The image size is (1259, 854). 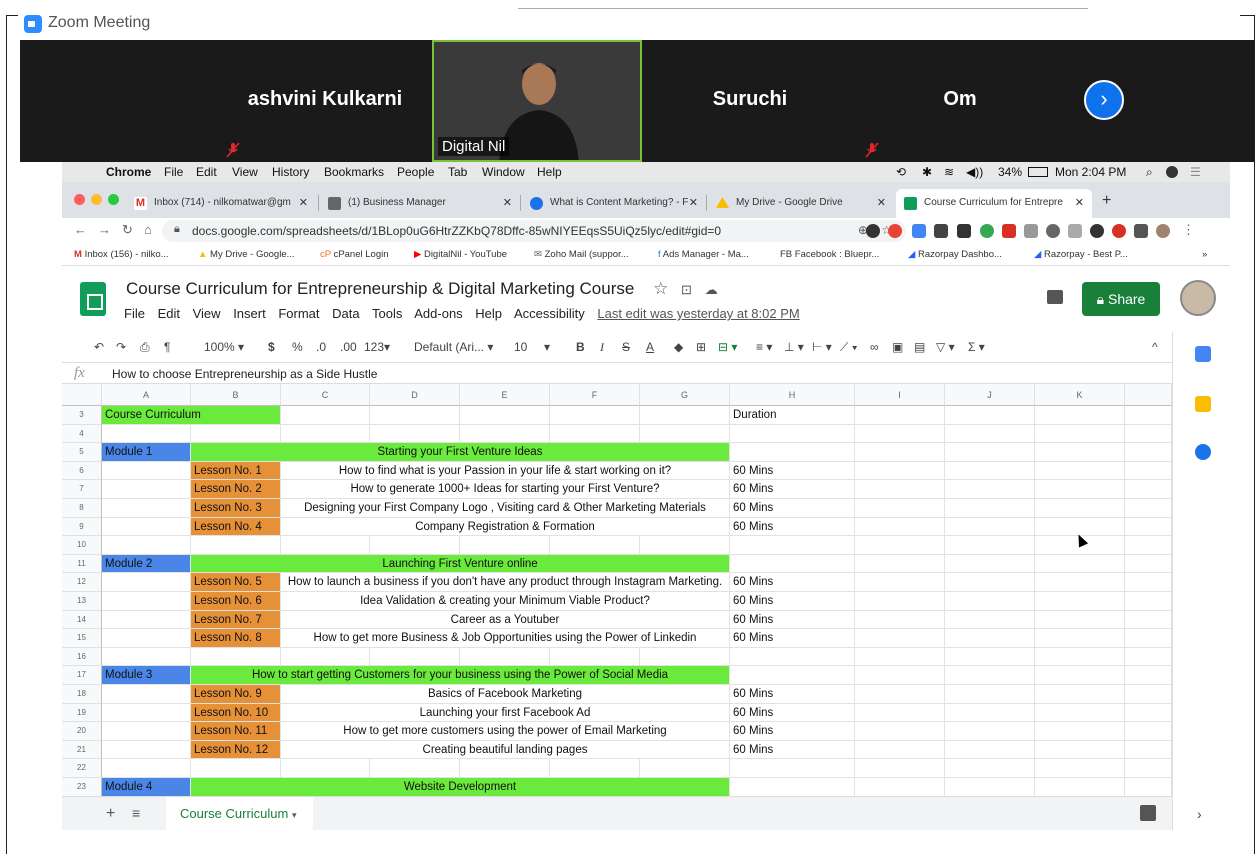 What do you see at coordinates (1198, 298) in the screenshot?
I see `account-avatar` at bounding box center [1198, 298].